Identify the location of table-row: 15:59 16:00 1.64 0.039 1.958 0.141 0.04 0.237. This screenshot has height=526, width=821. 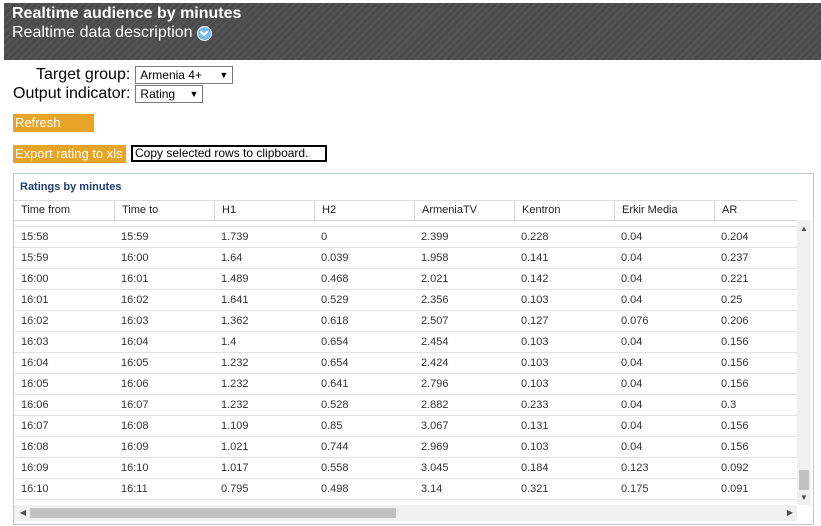
(405, 258).